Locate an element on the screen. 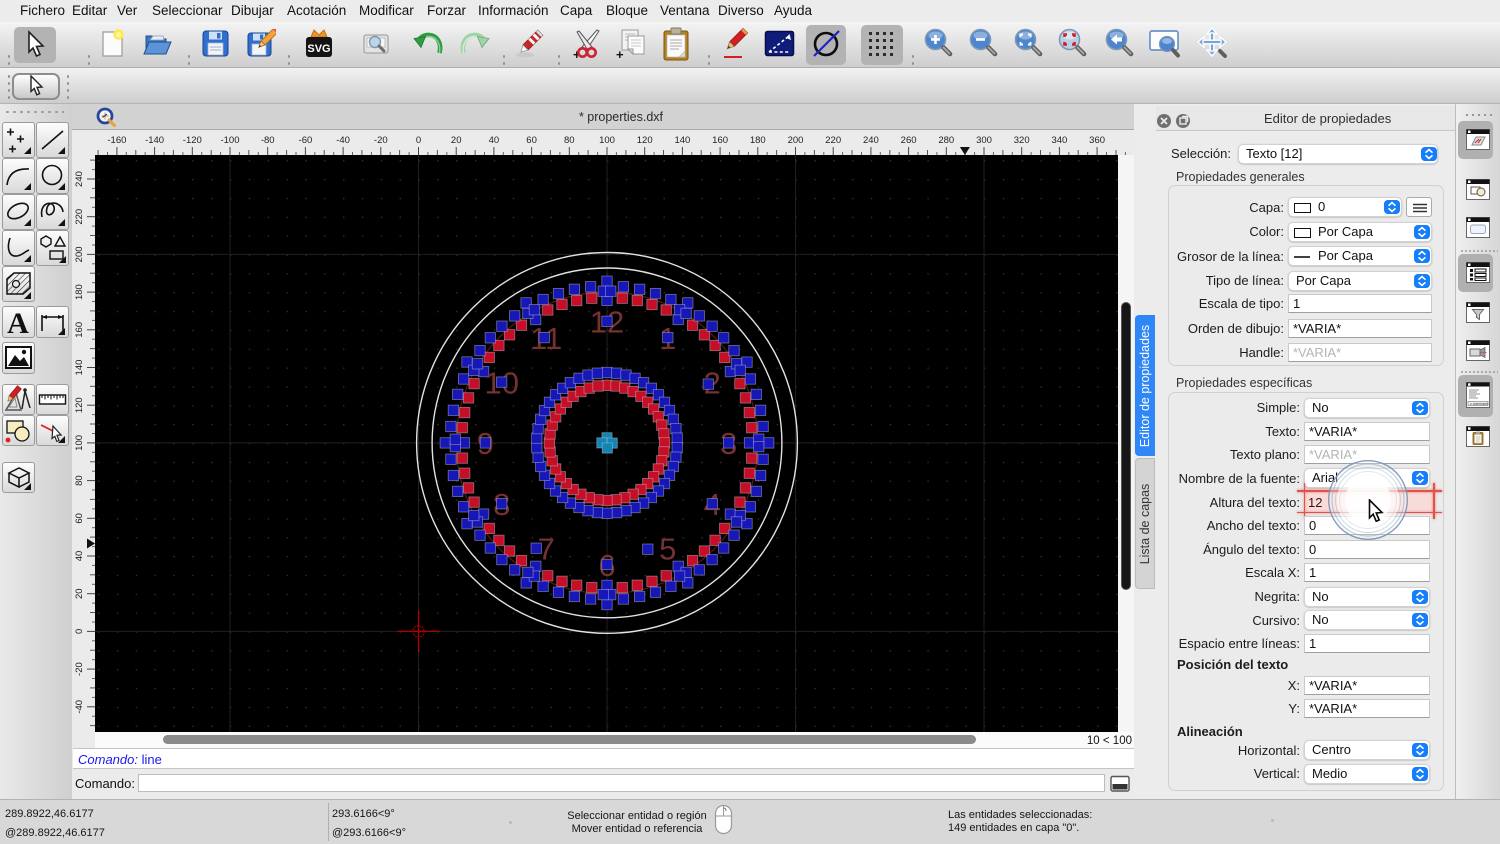  svg-text: 300 is located at coordinates (984, 140).